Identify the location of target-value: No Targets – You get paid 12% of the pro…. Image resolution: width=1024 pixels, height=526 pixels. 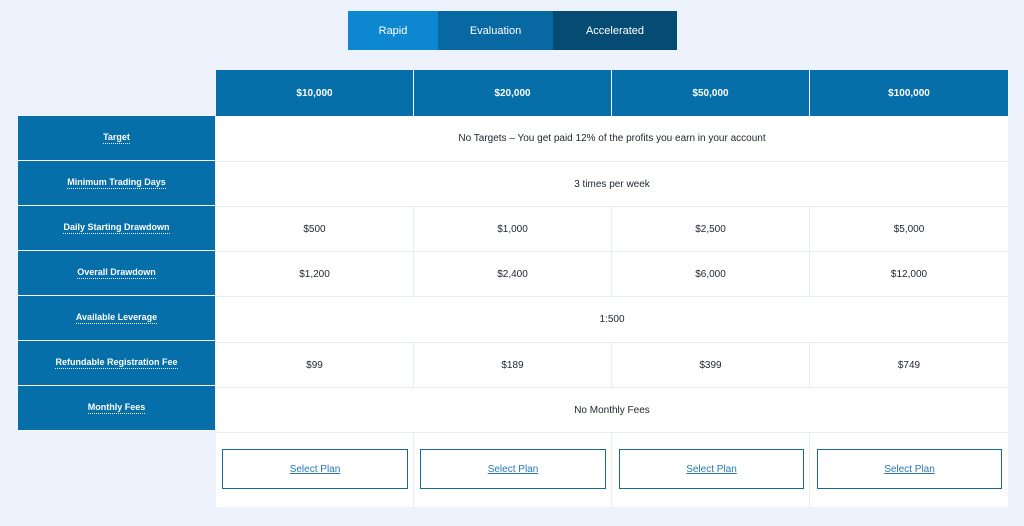
(612, 138).